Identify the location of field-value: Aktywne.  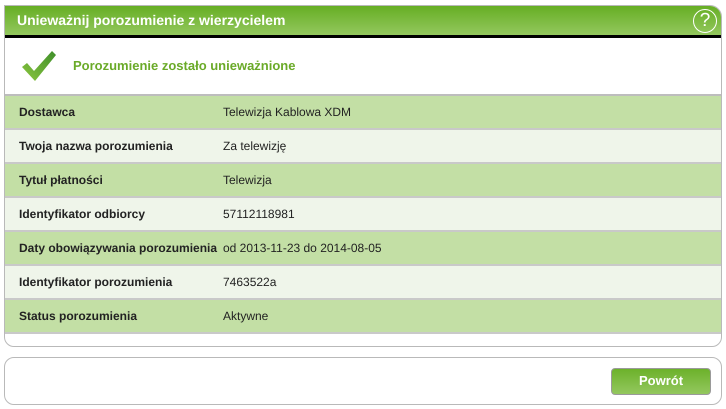
(245, 316).